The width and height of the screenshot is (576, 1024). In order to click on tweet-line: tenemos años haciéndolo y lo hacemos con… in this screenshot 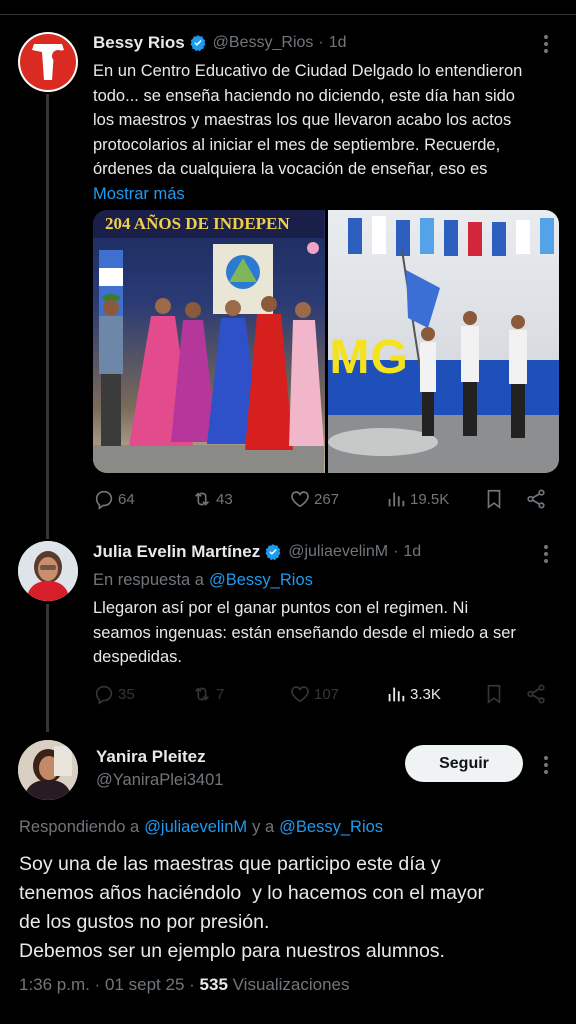, I will do `click(252, 893)`.